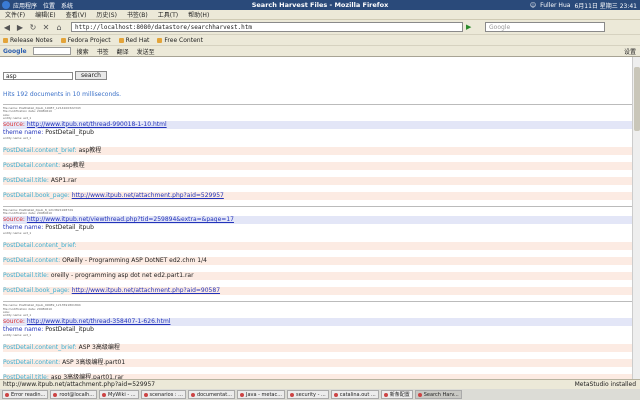 The width and height of the screenshot is (640, 400). Describe the element at coordinates (32, 261) in the screenshot. I see `field-label: PostDetail.content:` at that location.